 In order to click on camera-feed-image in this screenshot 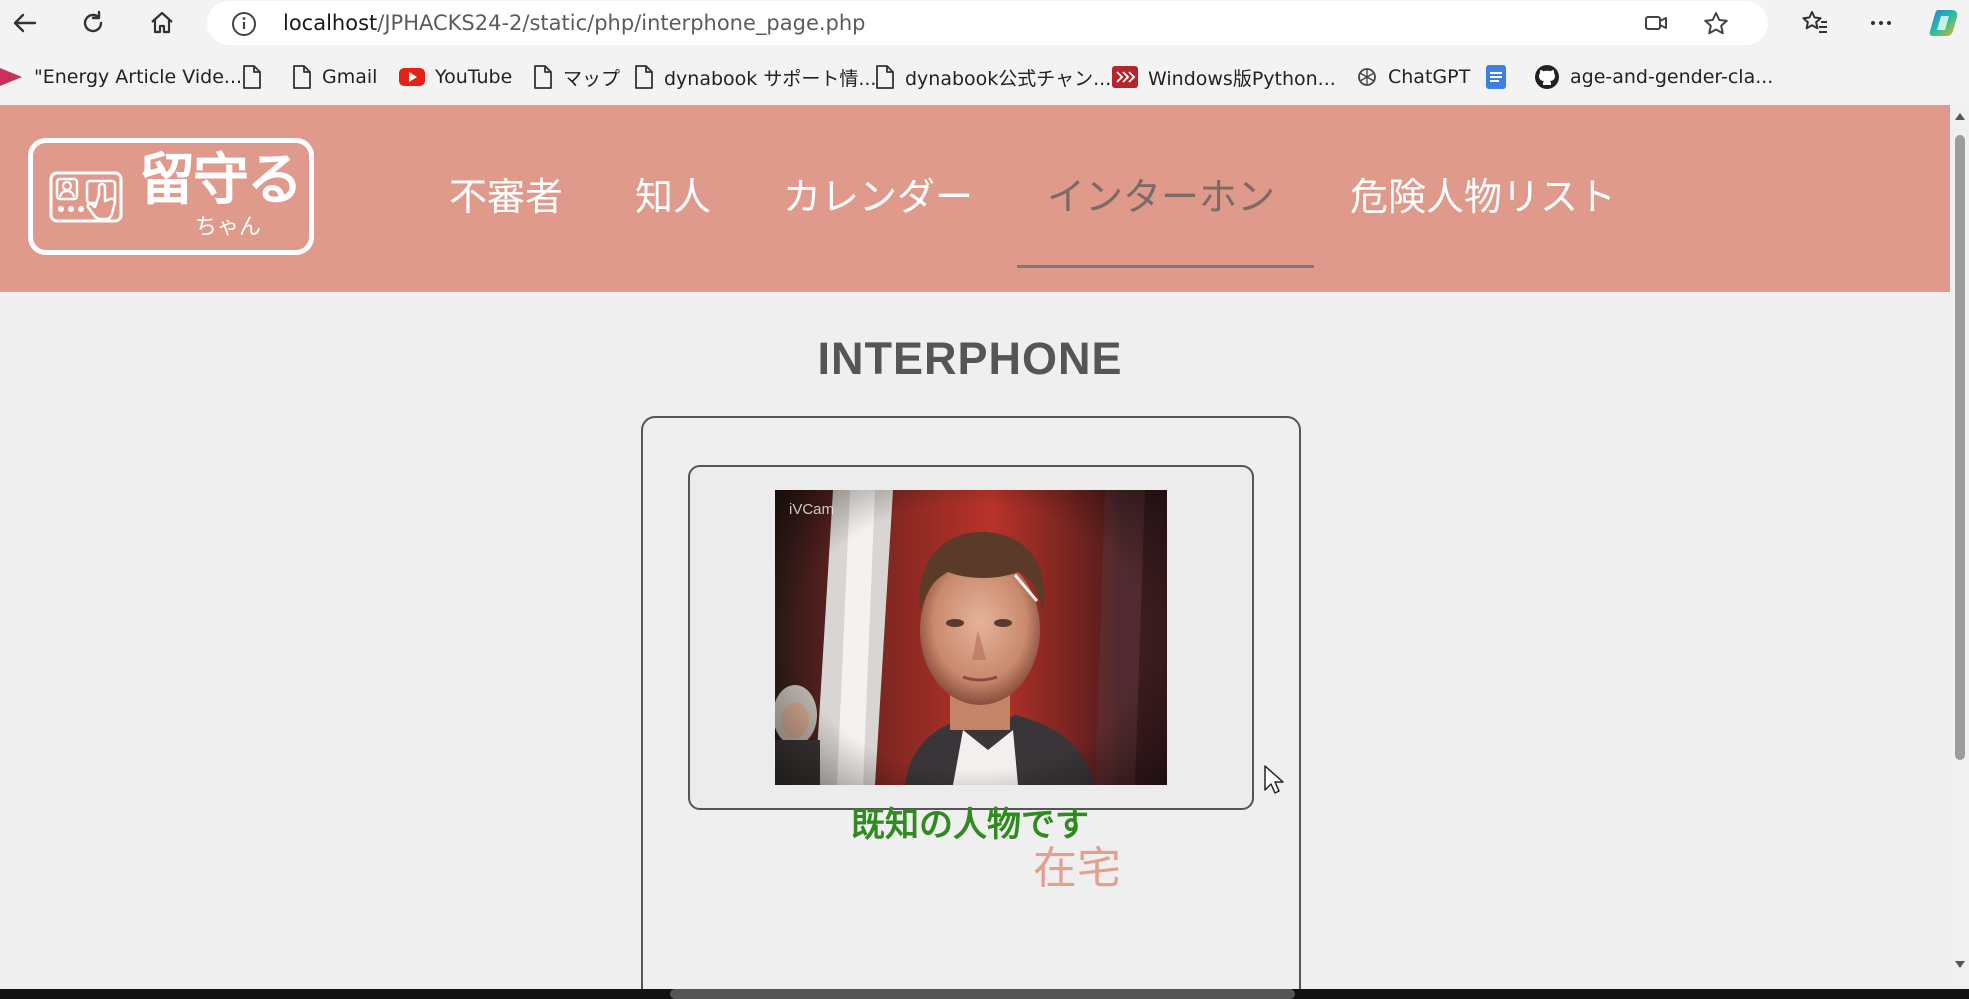, I will do `click(971, 637)`.